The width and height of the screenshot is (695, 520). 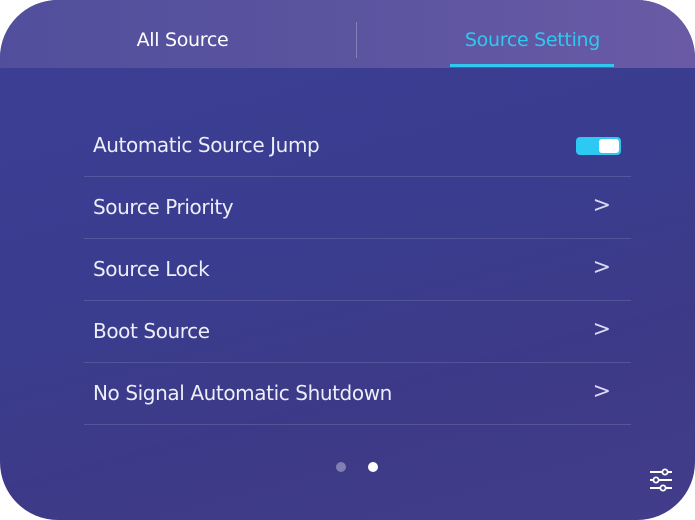 I want to click on setting-row-no-signal-automatic-shutdown: No Signal Automatic Shutdown >, so click(x=357, y=393).